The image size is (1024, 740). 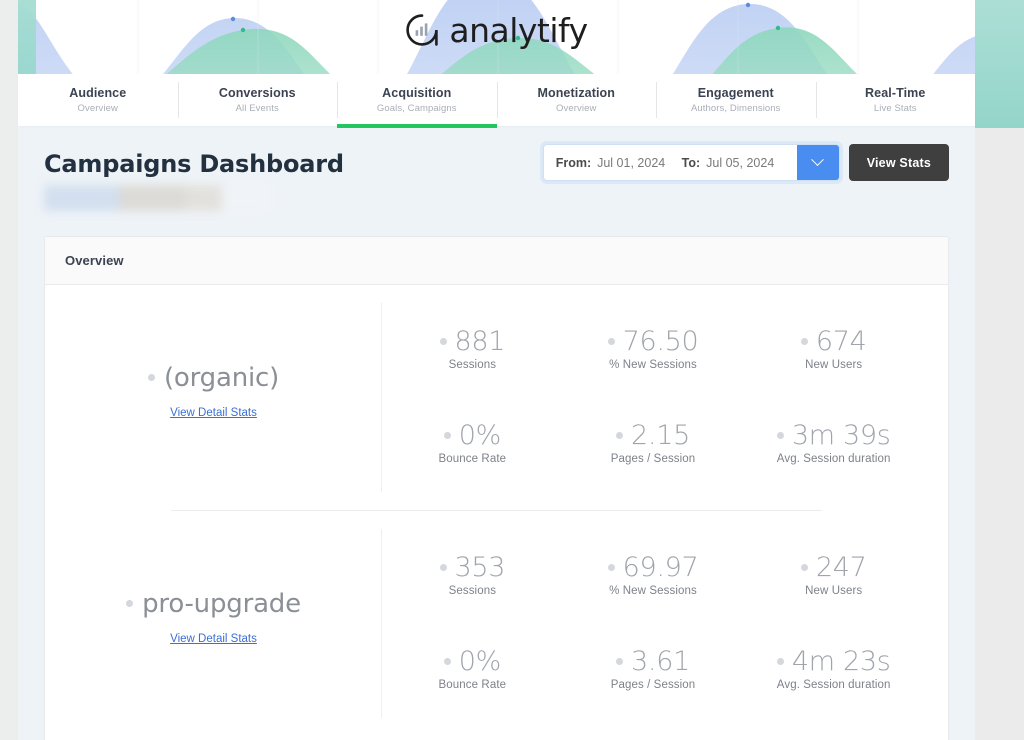 I want to click on bar-chart-circle-icon, so click(x=422, y=30).